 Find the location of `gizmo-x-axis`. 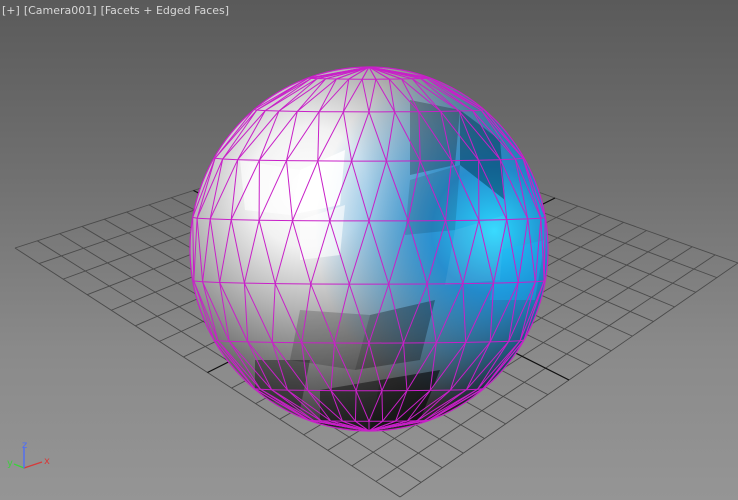

gizmo-x-axis is located at coordinates (33, 465).